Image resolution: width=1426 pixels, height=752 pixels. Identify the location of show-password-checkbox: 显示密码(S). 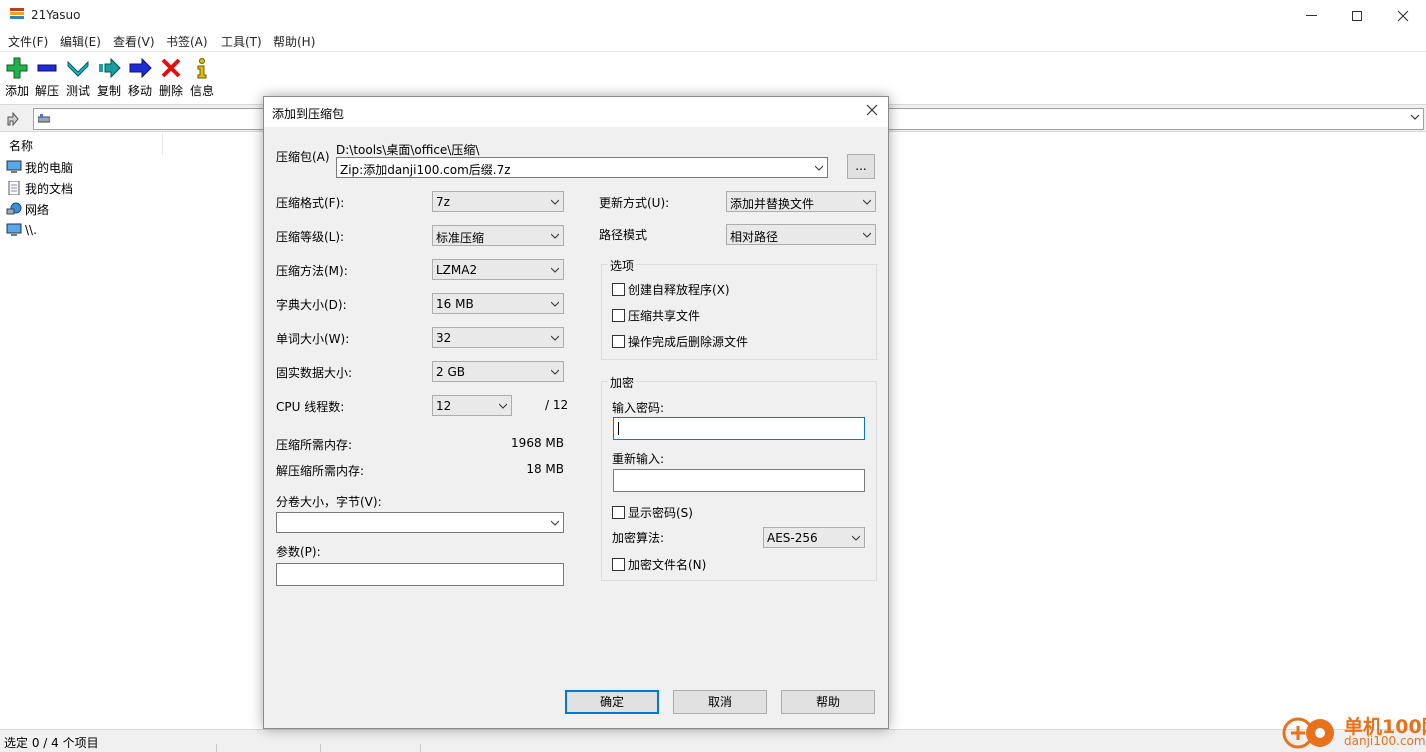
(652, 512).